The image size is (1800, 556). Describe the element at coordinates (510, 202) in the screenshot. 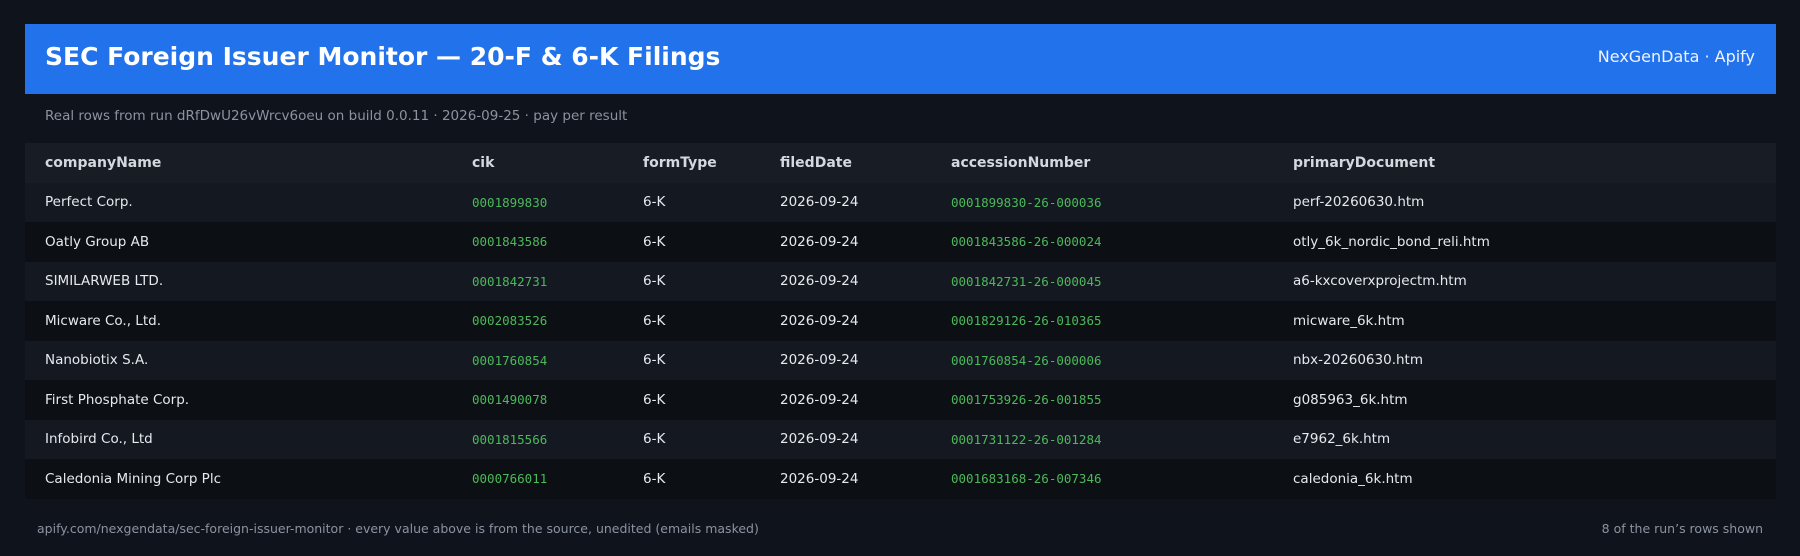

I see `cik-cell: 0001899830` at that location.